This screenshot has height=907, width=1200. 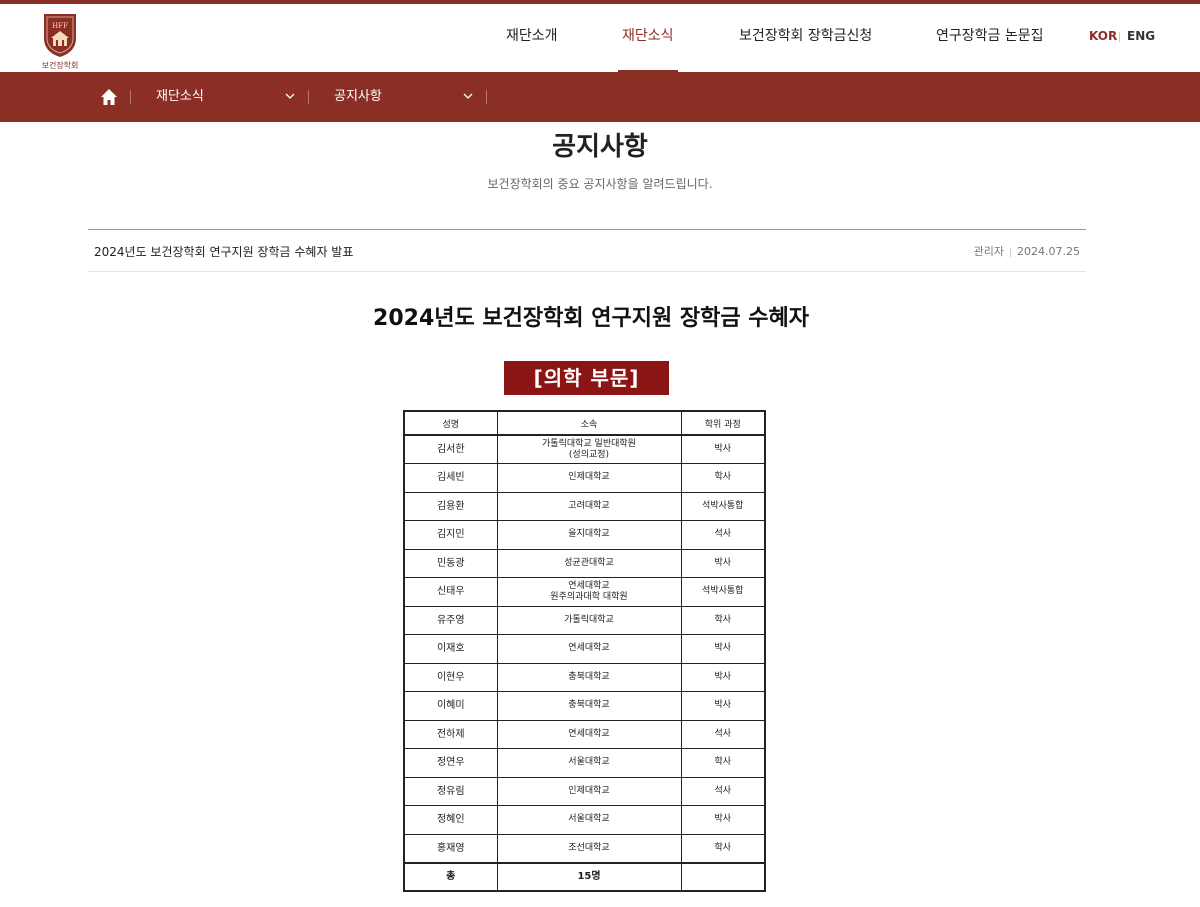 I want to click on nav-item-scholarship-apply: 보건장학회 장학금신청, so click(x=805, y=38).